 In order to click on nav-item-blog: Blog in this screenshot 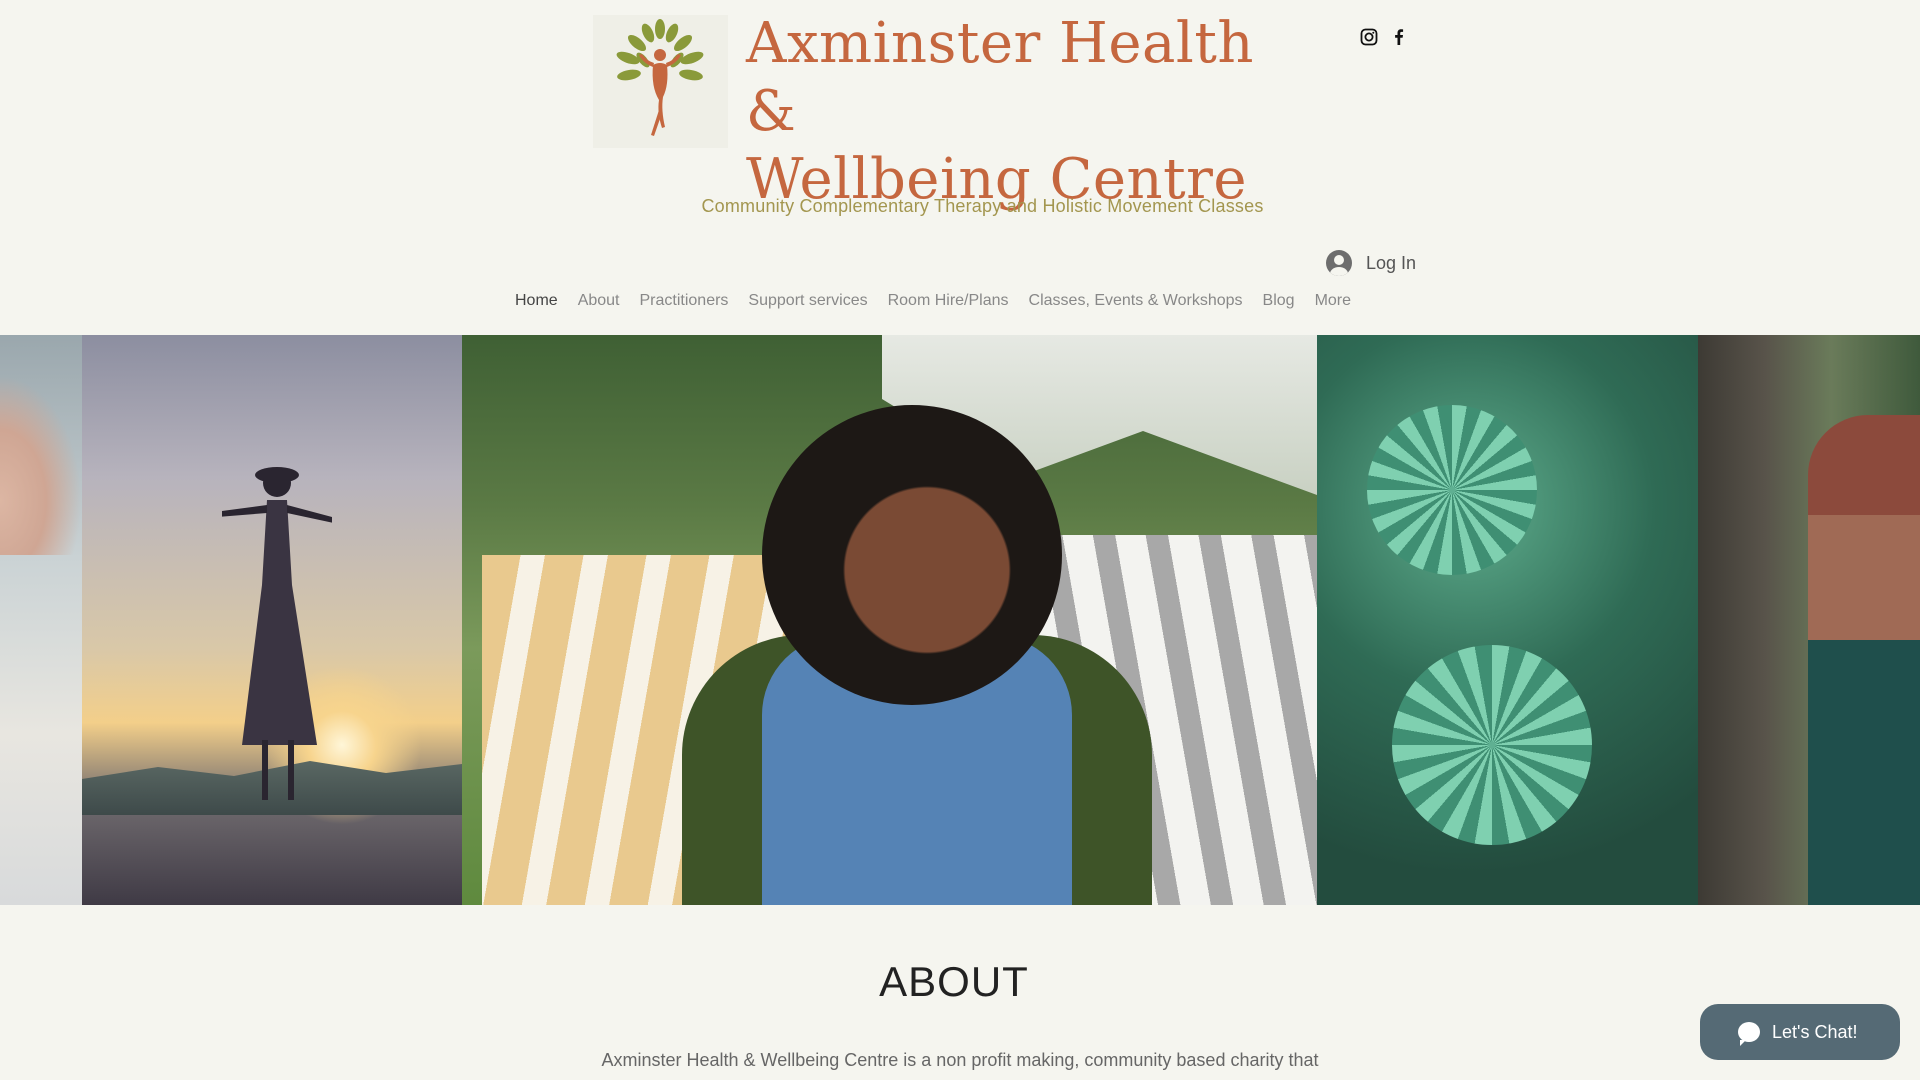, I will do `click(1279, 301)`.